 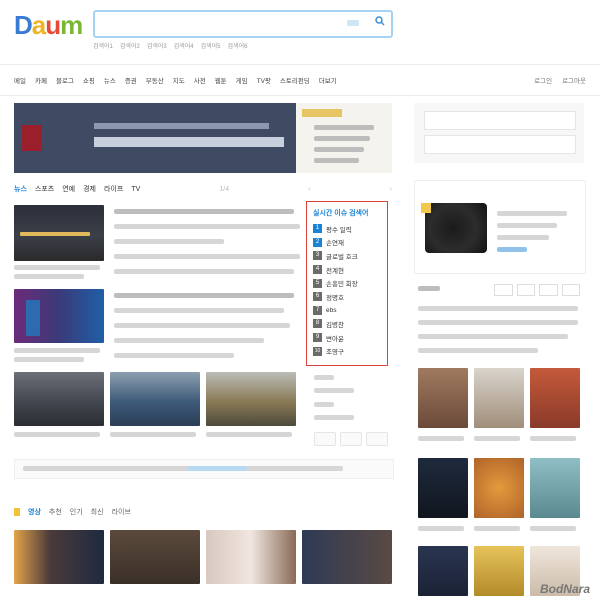 What do you see at coordinates (353, 23) in the screenshot?
I see `keyboard-icon` at bounding box center [353, 23].